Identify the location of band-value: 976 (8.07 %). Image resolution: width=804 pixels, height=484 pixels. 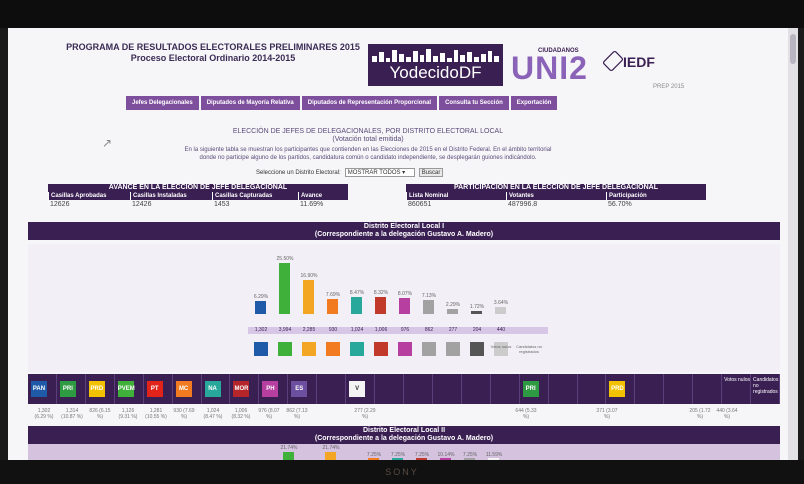
(269, 414).